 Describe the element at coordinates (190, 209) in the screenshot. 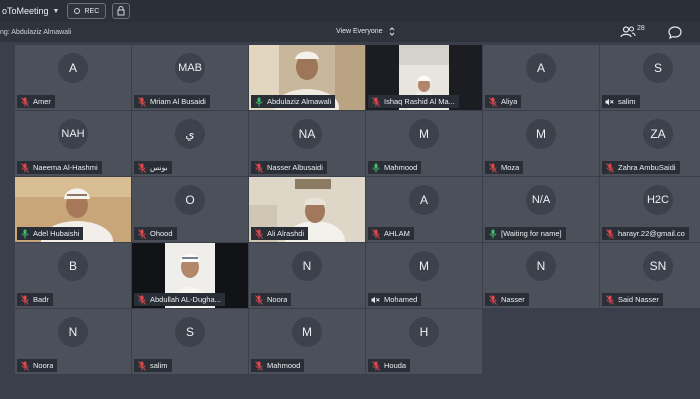

I see `participant-tile: O Ohood` at that location.